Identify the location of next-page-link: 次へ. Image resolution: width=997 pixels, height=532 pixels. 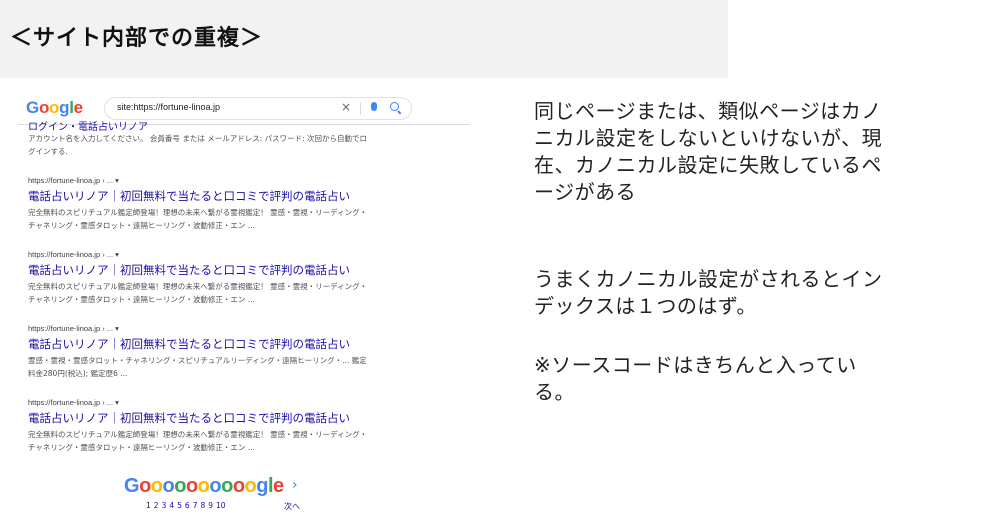
(292, 506).